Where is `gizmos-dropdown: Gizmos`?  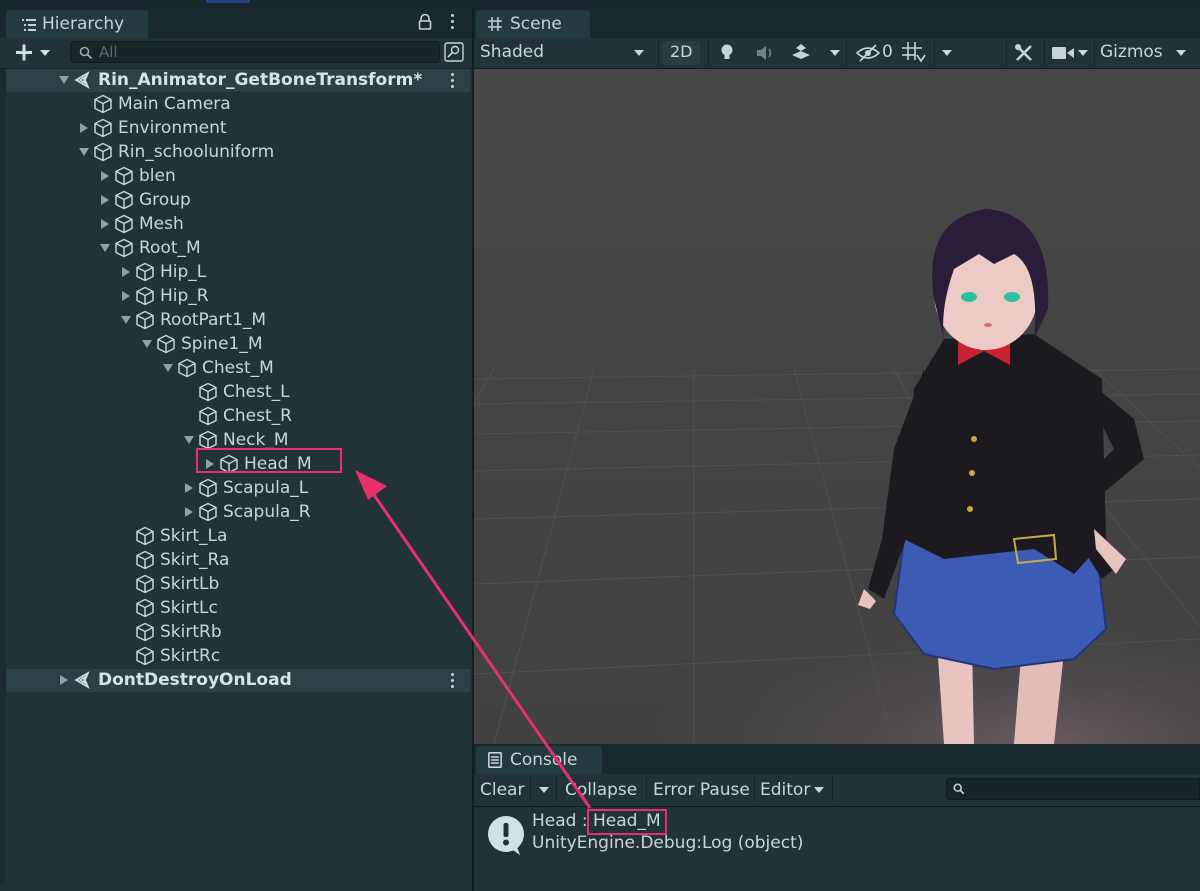 gizmos-dropdown: Gizmos is located at coordinates (1141, 53).